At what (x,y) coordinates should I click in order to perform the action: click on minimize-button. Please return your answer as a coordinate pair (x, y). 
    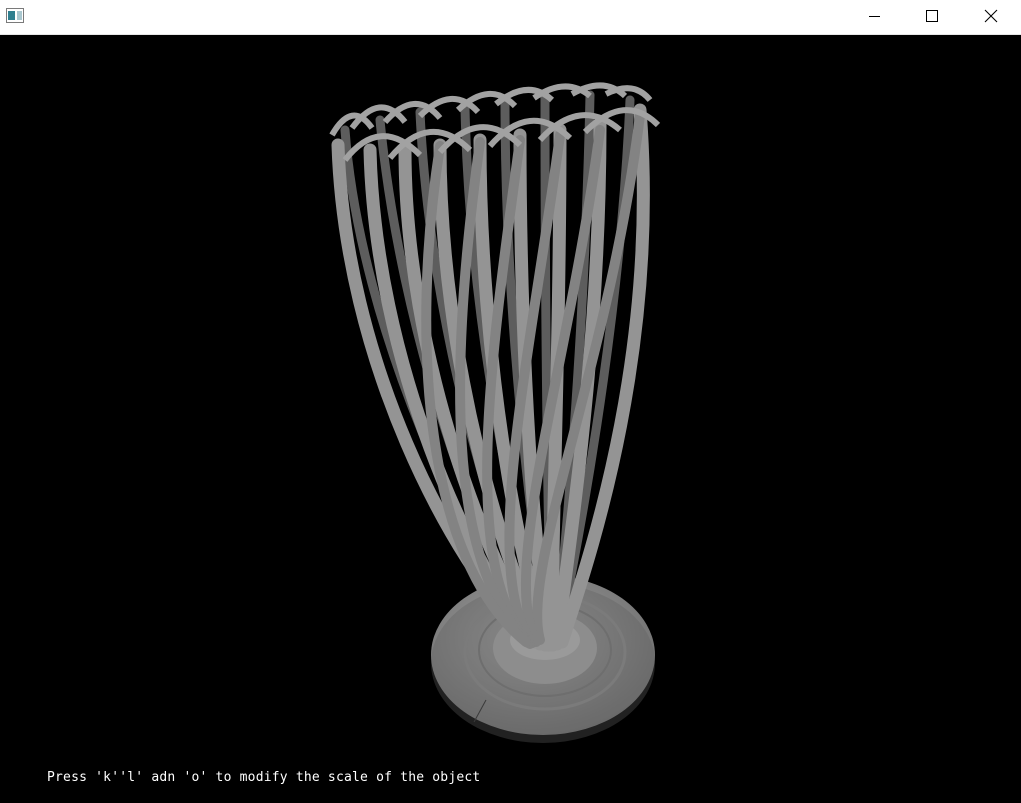
    Looking at the image, I should click on (874, 17).